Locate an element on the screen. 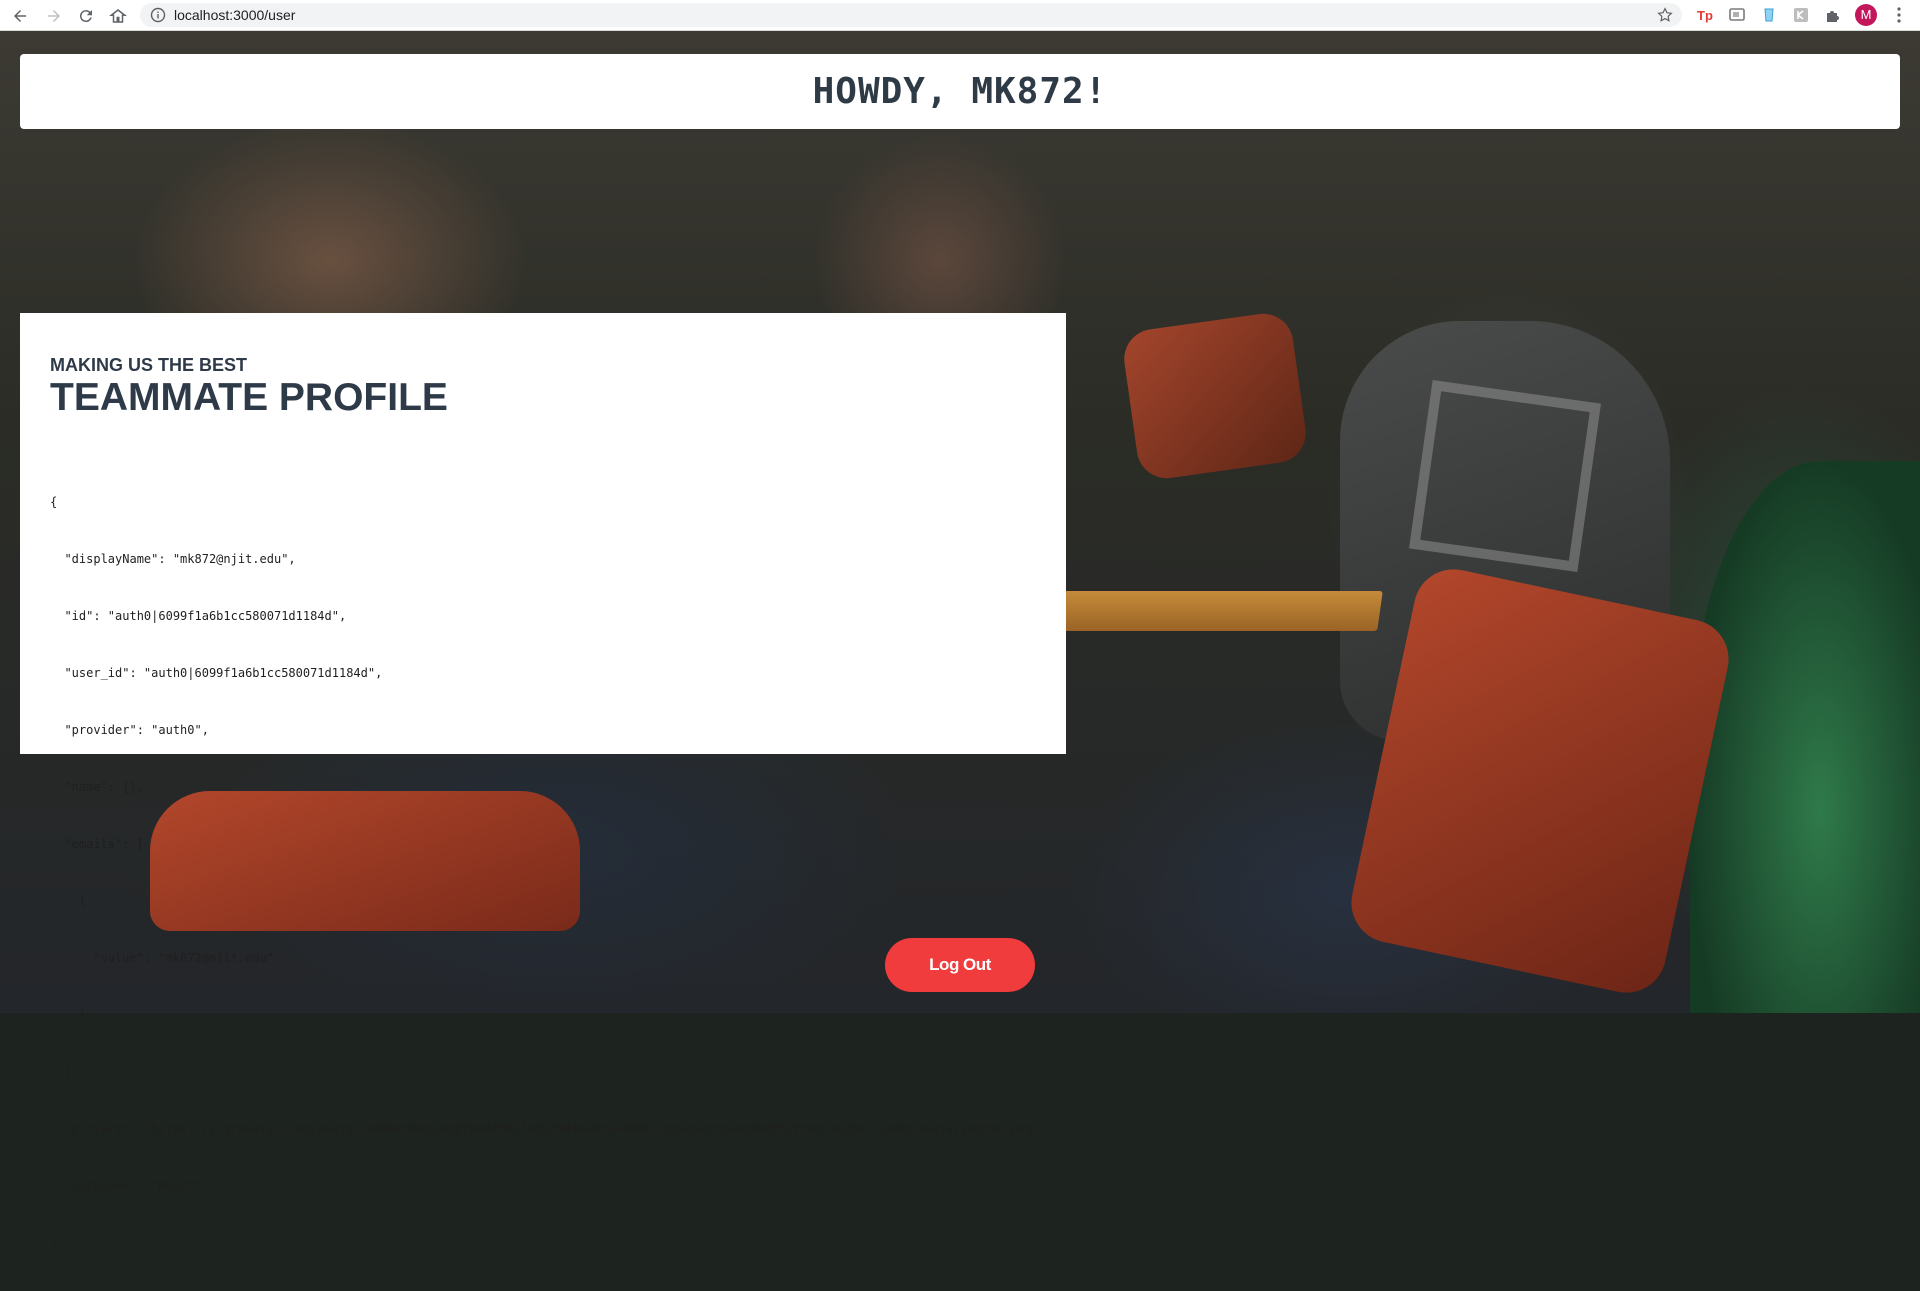 The width and height of the screenshot is (1920, 1291). bookmark-star-icon is located at coordinates (1665, 15).